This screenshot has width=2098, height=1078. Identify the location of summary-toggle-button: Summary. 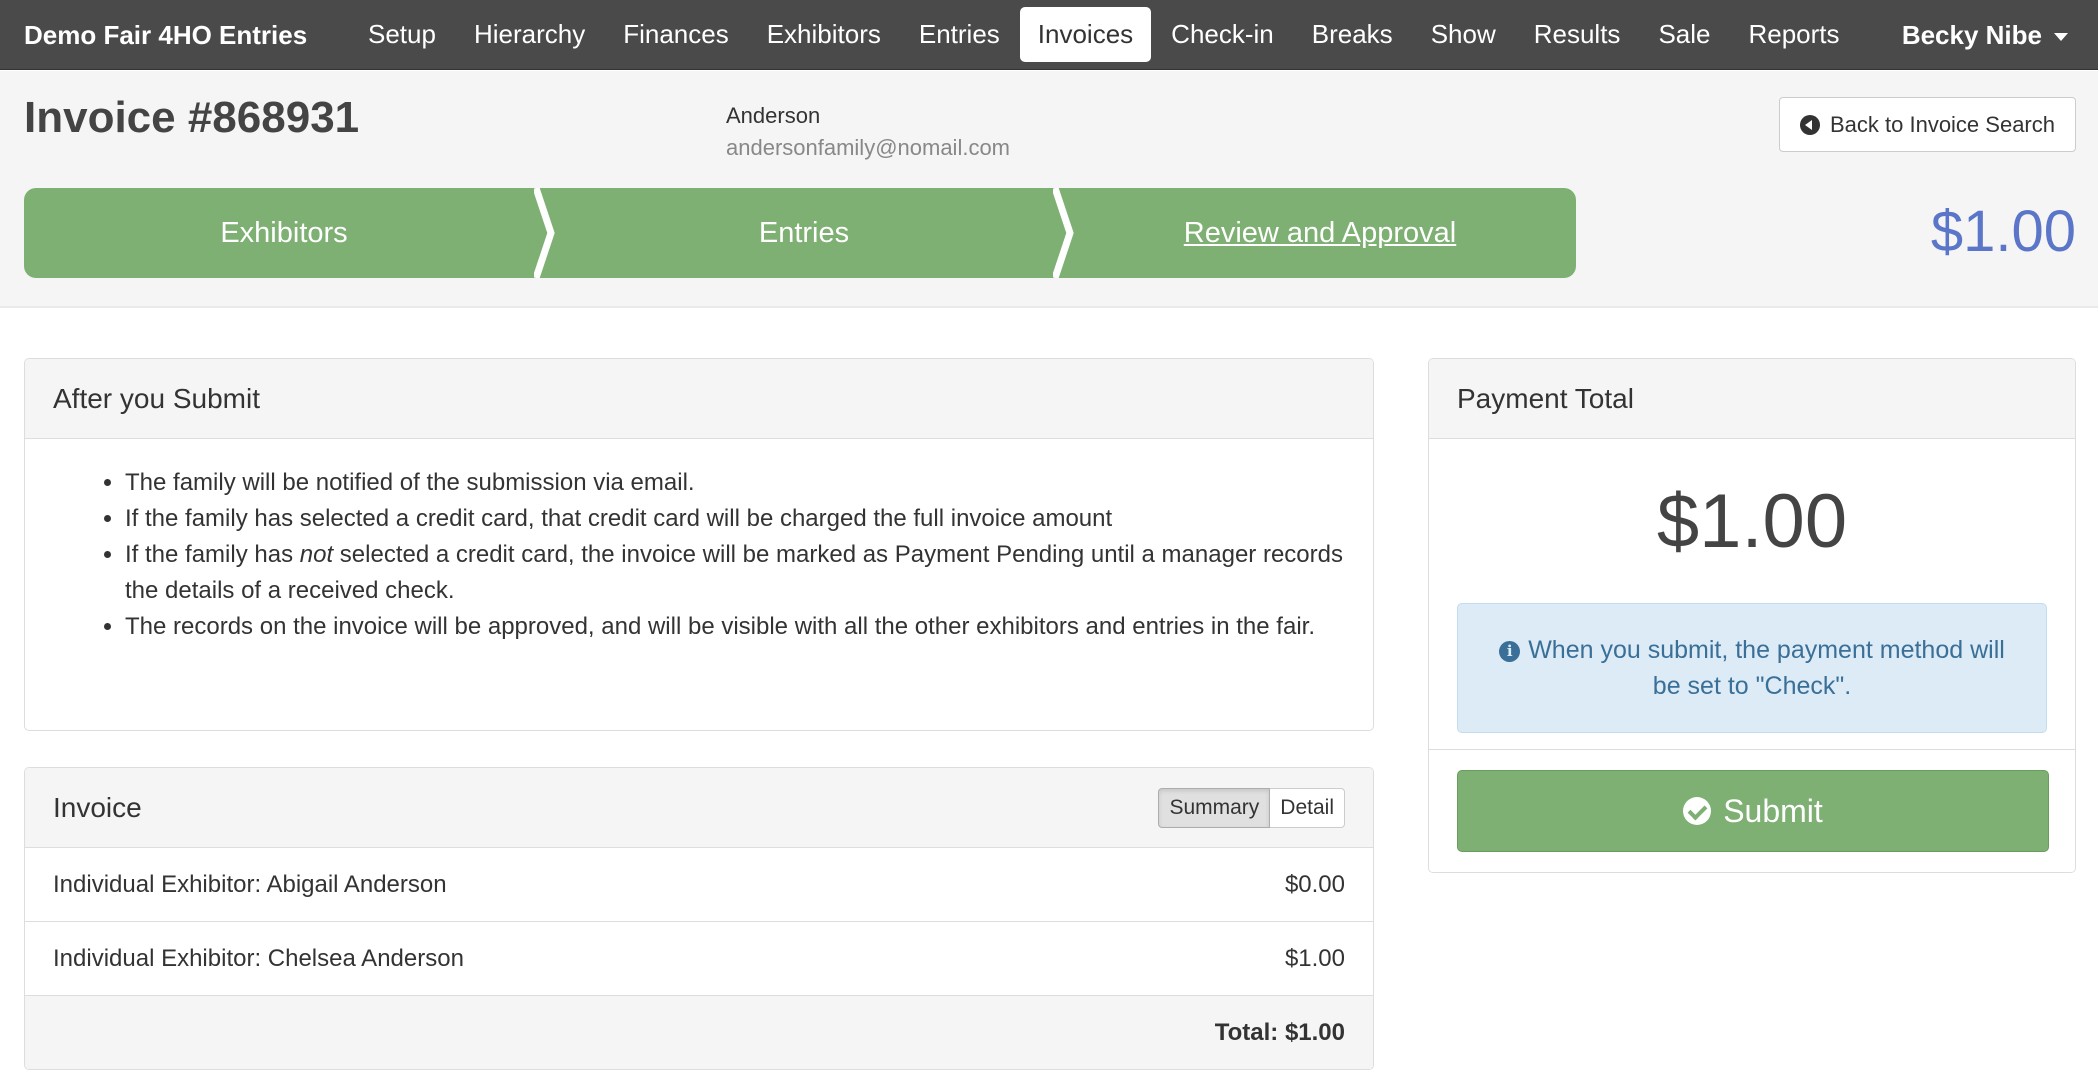
(1214, 807).